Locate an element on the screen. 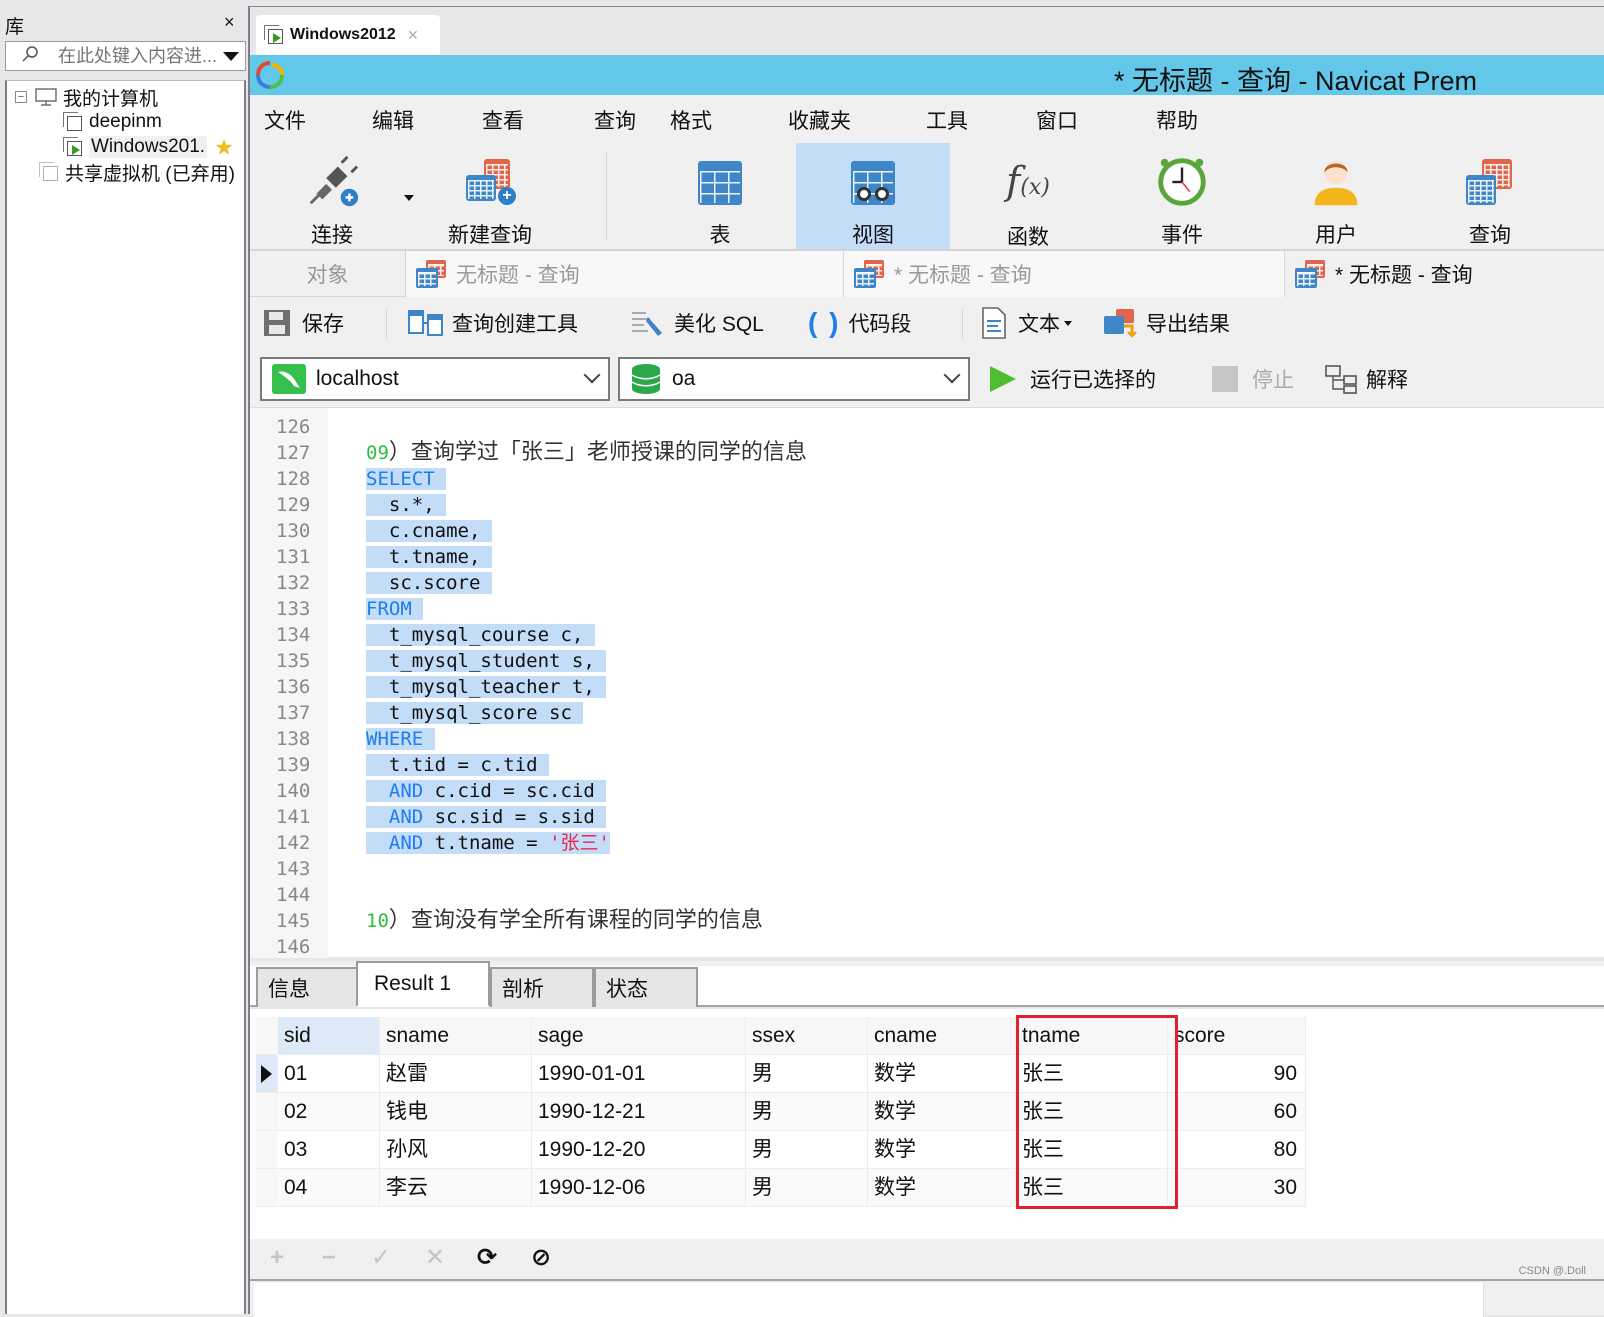 This screenshot has height=1317, width=1604. cell-sage: 1990-01-01 is located at coordinates (639, 1074).